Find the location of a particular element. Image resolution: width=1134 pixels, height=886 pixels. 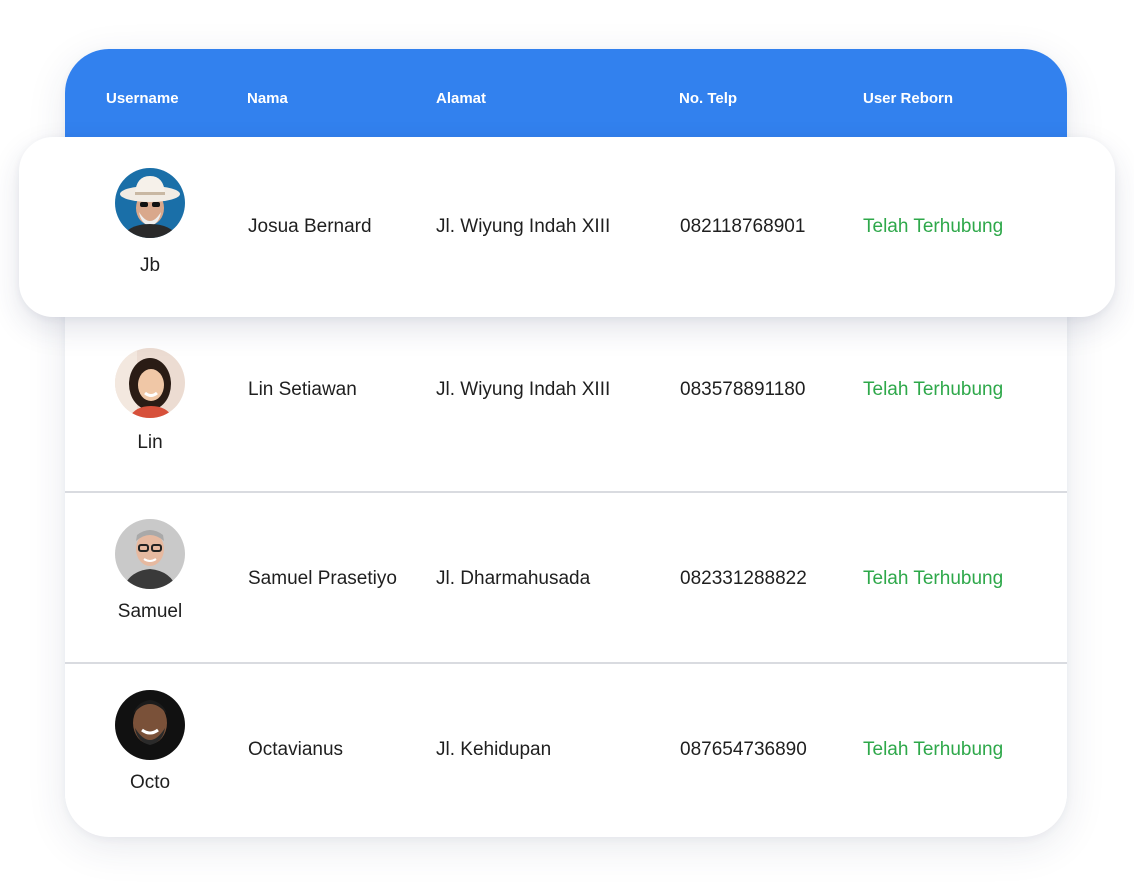

header-alamat: Alamat is located at coordinates (461, 98).